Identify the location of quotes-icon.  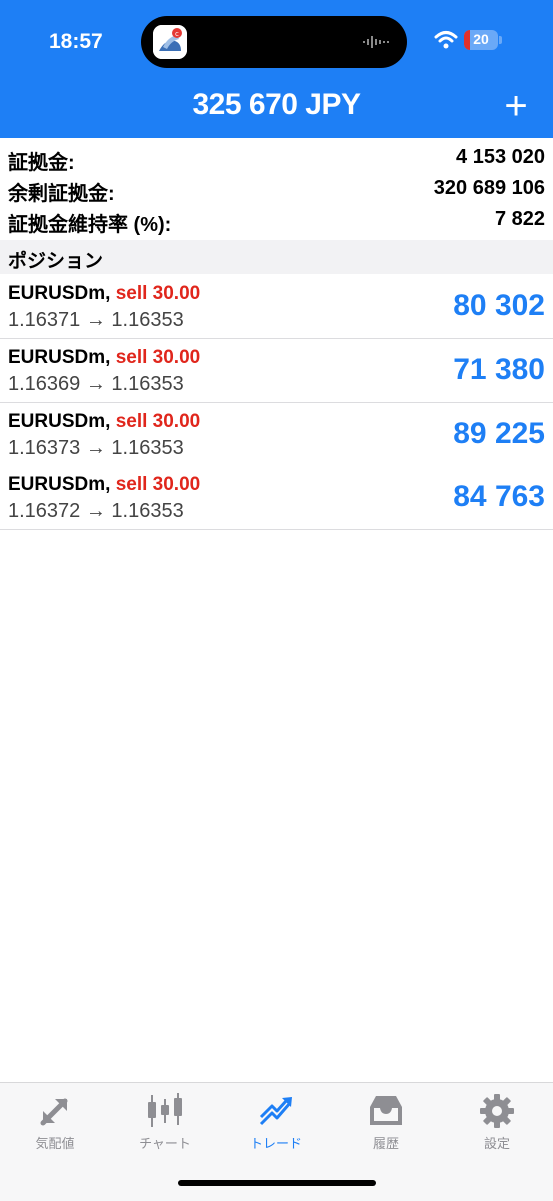
(54, 1112).